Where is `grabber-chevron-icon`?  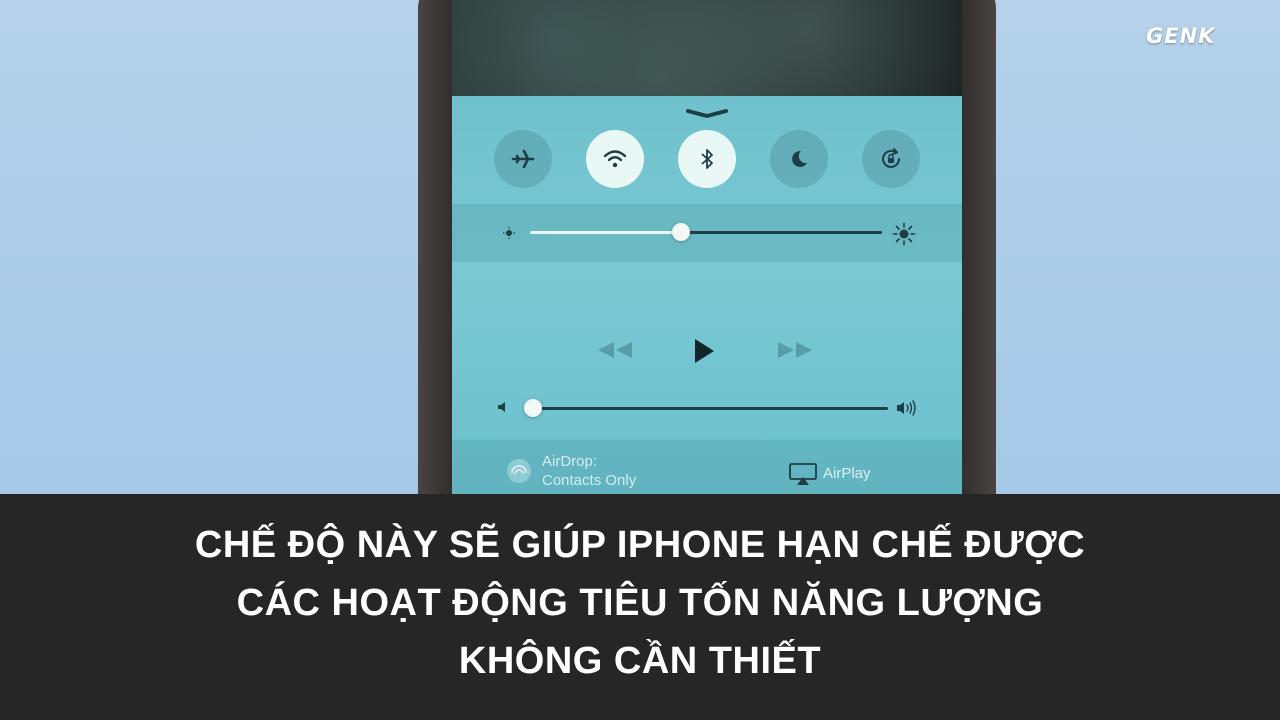
grabber-chevron-icon is located at coordinates (707, 113).